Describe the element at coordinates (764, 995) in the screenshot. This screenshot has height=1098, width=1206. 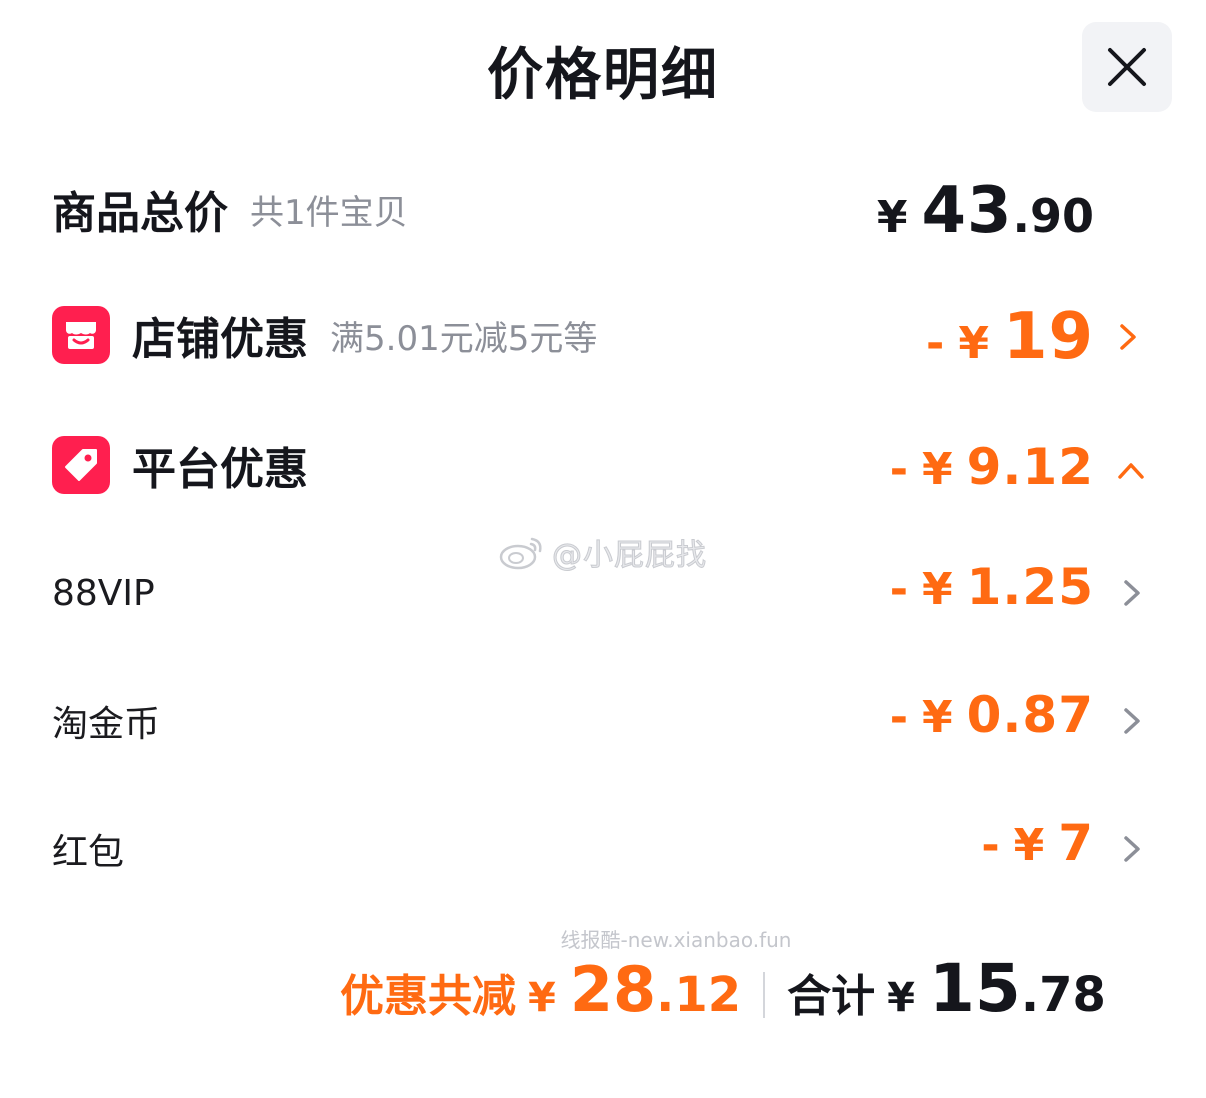
I see `divider` at that location.